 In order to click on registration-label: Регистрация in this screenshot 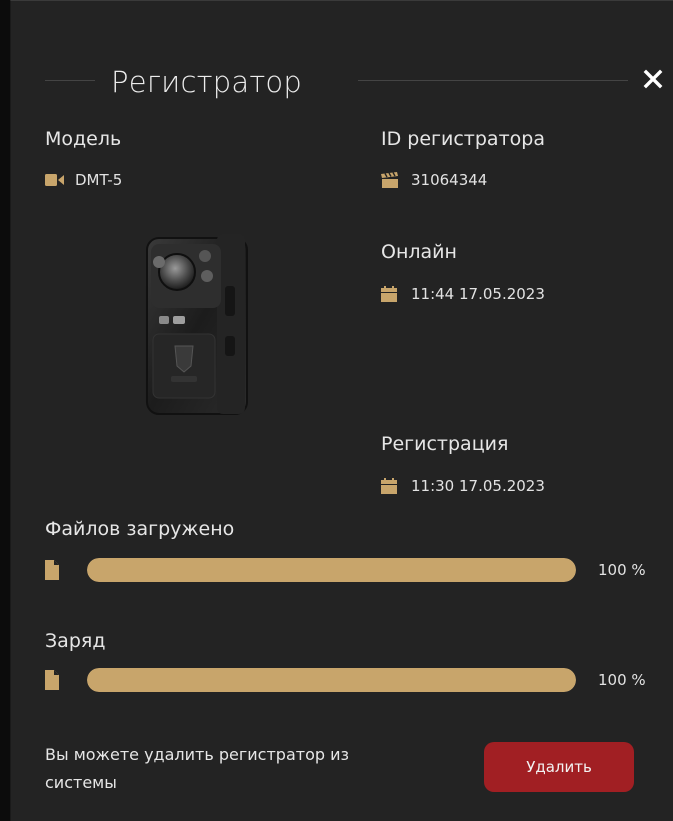, I will do `click(445, 444)`.